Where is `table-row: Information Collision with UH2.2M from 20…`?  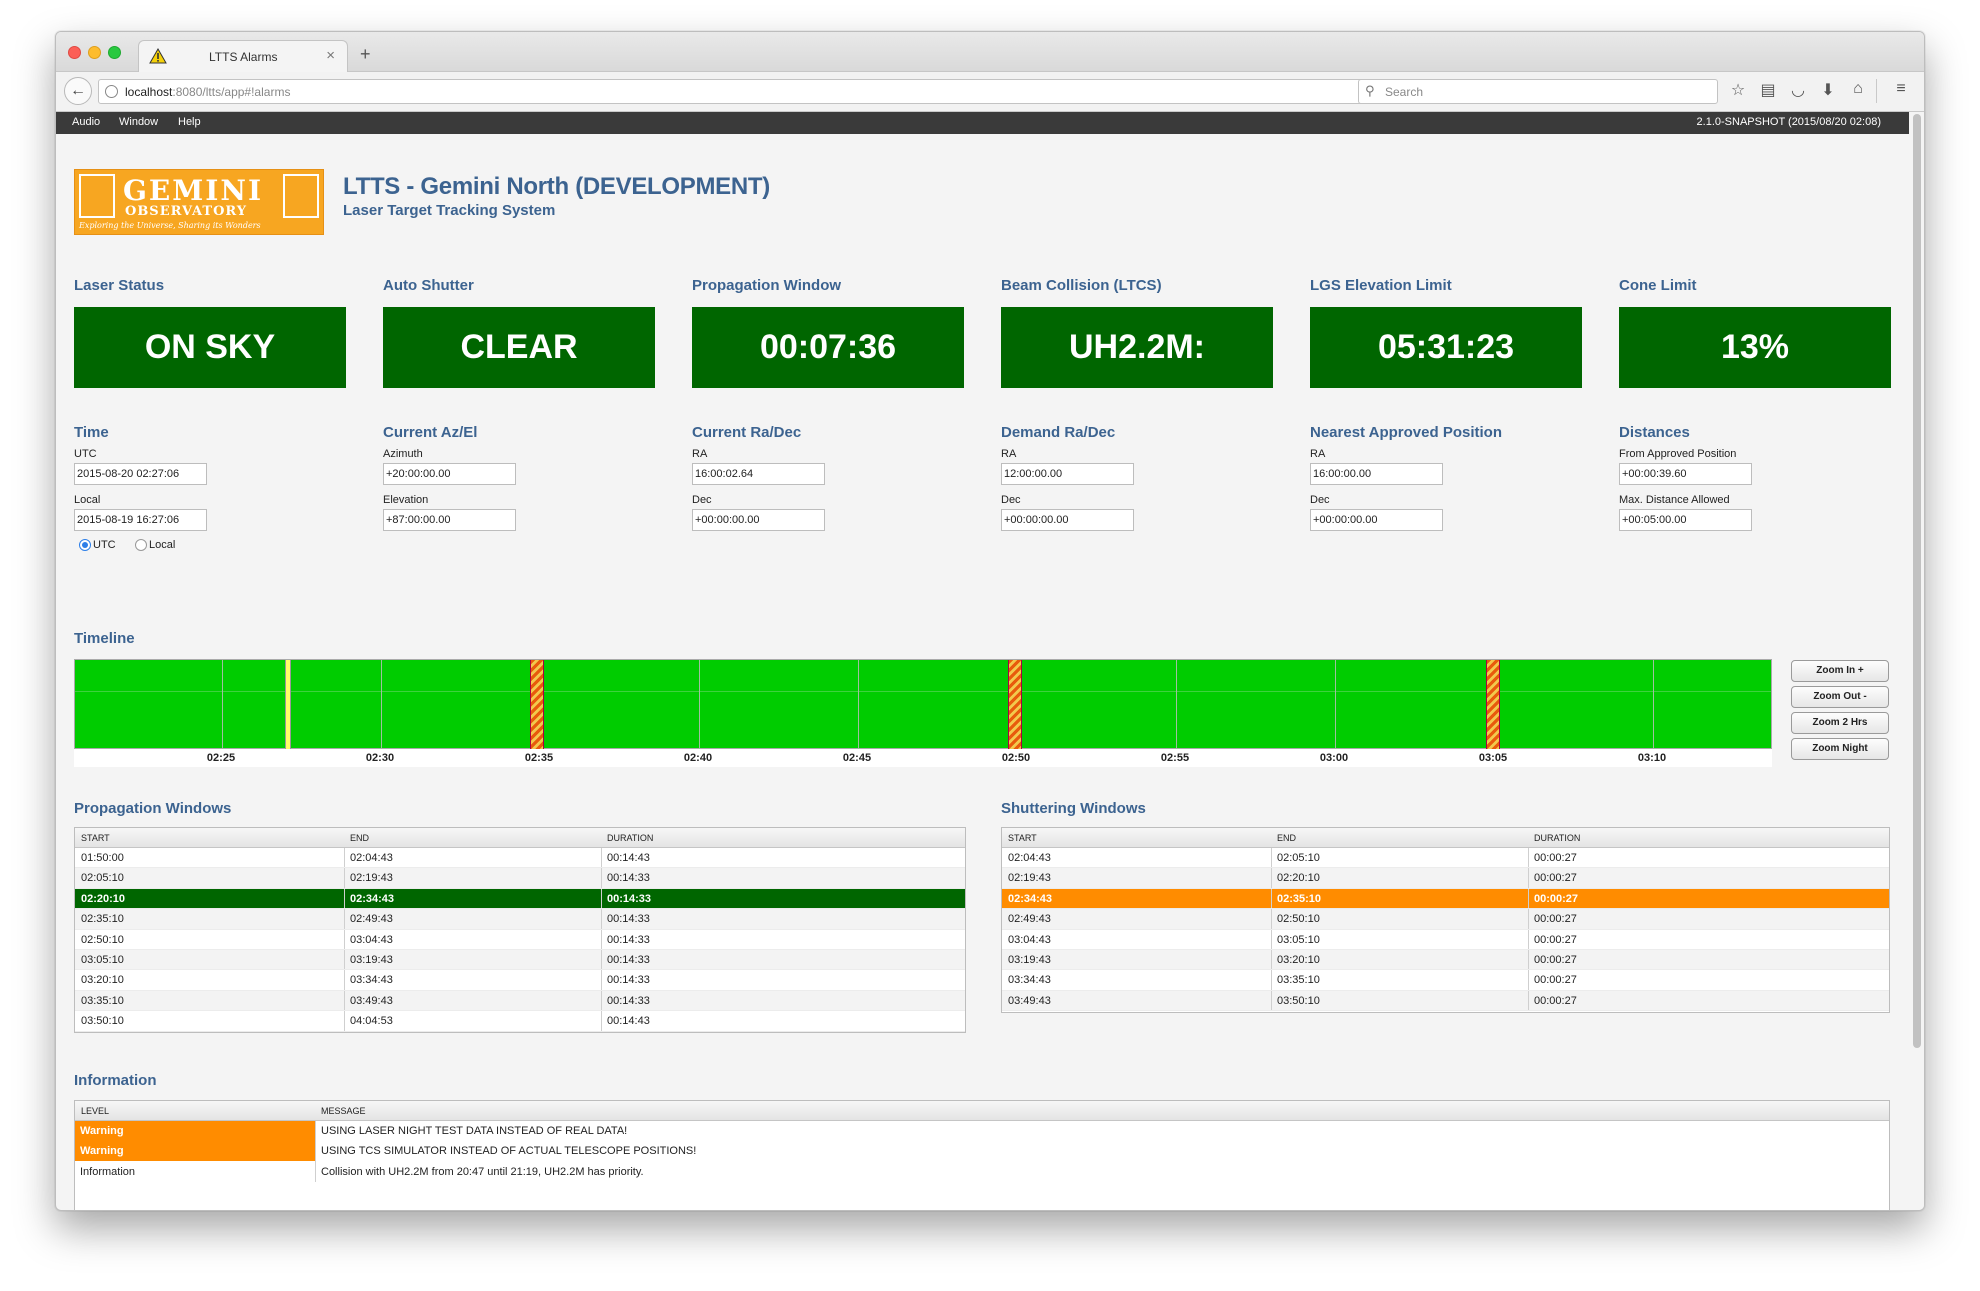
table-row: Information Collision with UH2.2M from 20… is located at coordinates (982, 1172).